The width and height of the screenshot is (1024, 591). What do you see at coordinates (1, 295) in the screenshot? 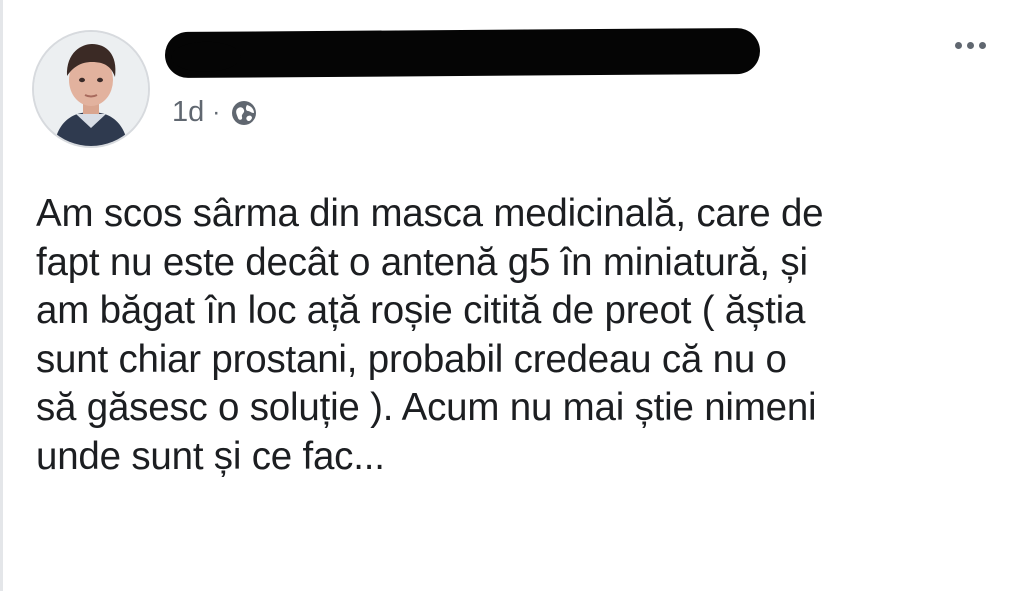
I see `card-border` at bounding box center [1, 295].